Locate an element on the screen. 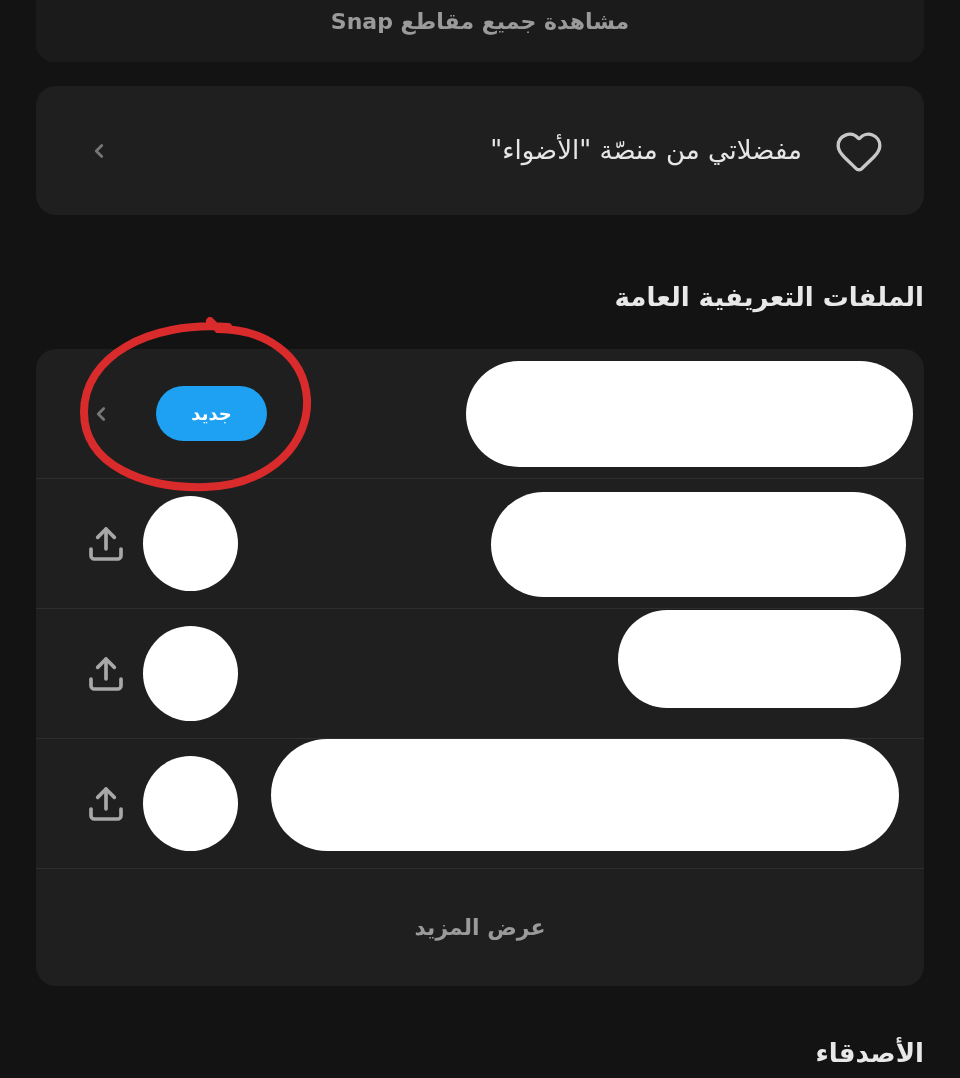 This screenshot has height=1078, width=960. view-all-snaps-card: مشاهدة جميع مقاطع Snap is located at coordinates (480, 31).